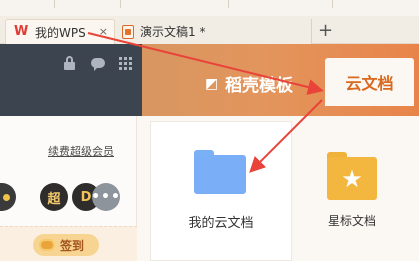  Describe the element at coordinates (98, 64) in the screenshot. I see `chat-icon` at that location.